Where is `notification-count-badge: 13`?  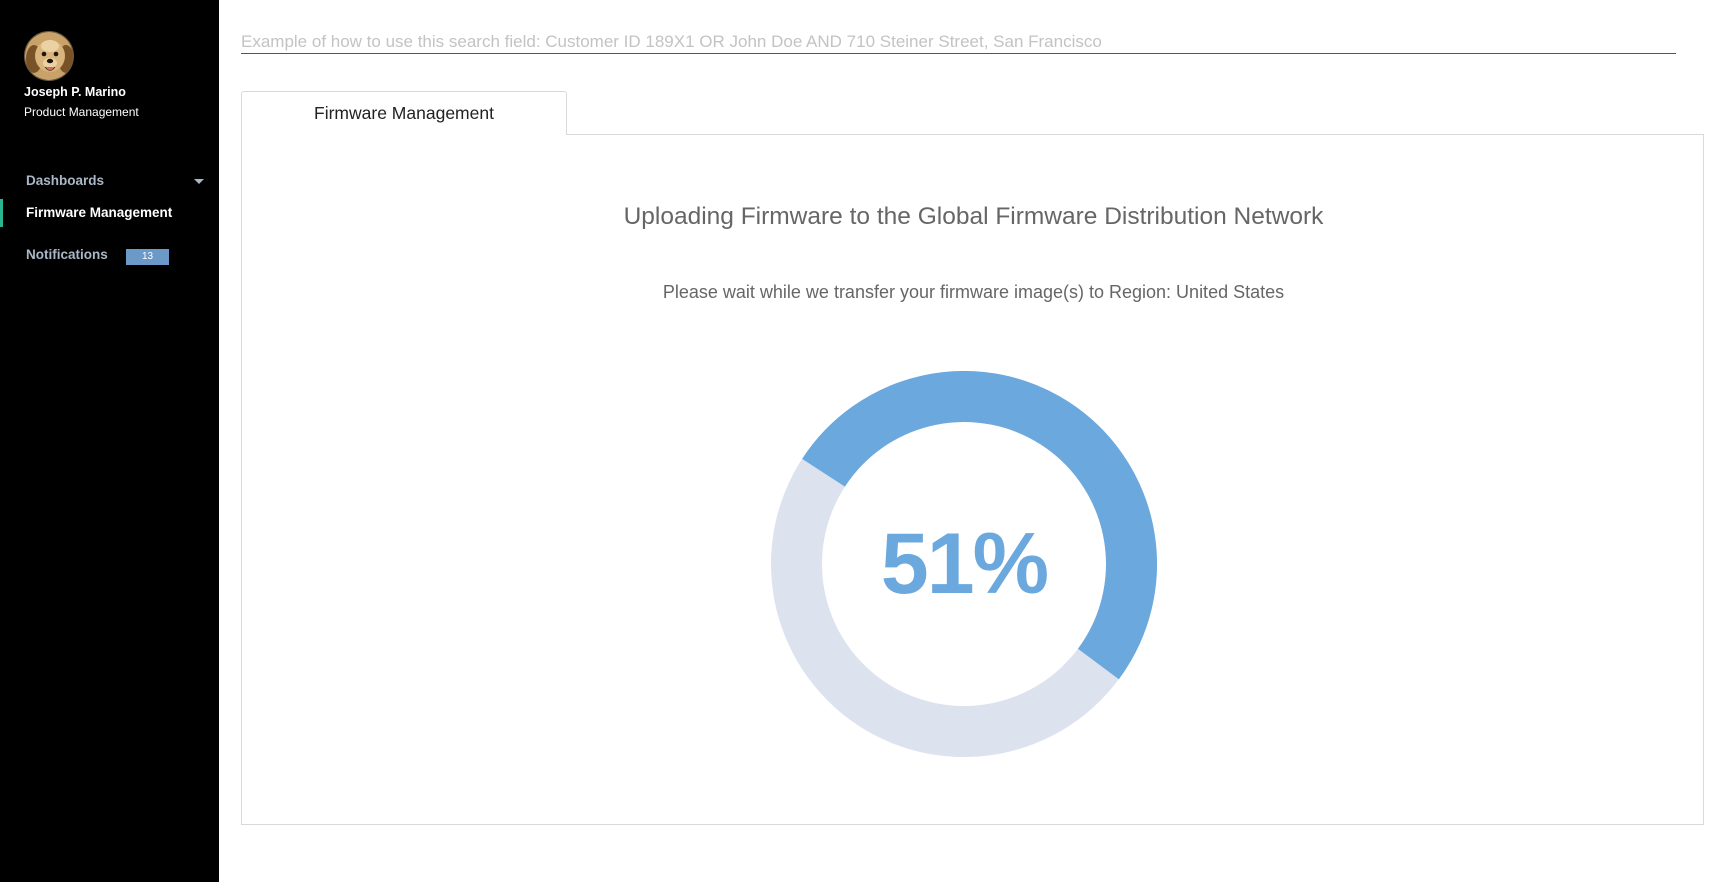
notification-count-badge: 13 is located at coordinates (147, 257).